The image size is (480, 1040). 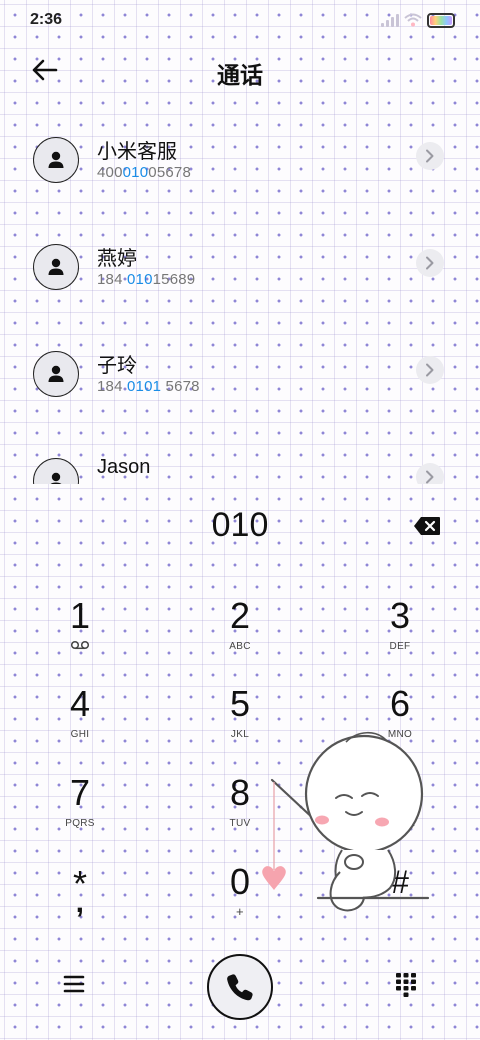 What do you see at coordinates (80, 645) in the screenshot?
I see `voicemail-icon` at bounding box center [80, 645].